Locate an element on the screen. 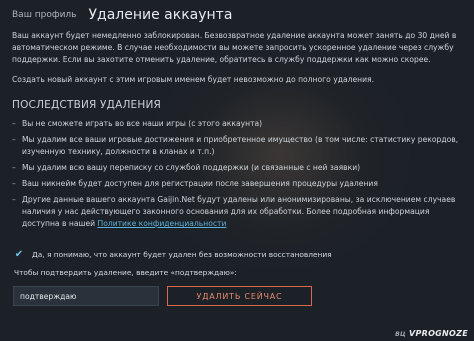 The width and height of the screenshot is (474, 341). page-title: Удаление аккаунта is located at coordinates (160, 15).